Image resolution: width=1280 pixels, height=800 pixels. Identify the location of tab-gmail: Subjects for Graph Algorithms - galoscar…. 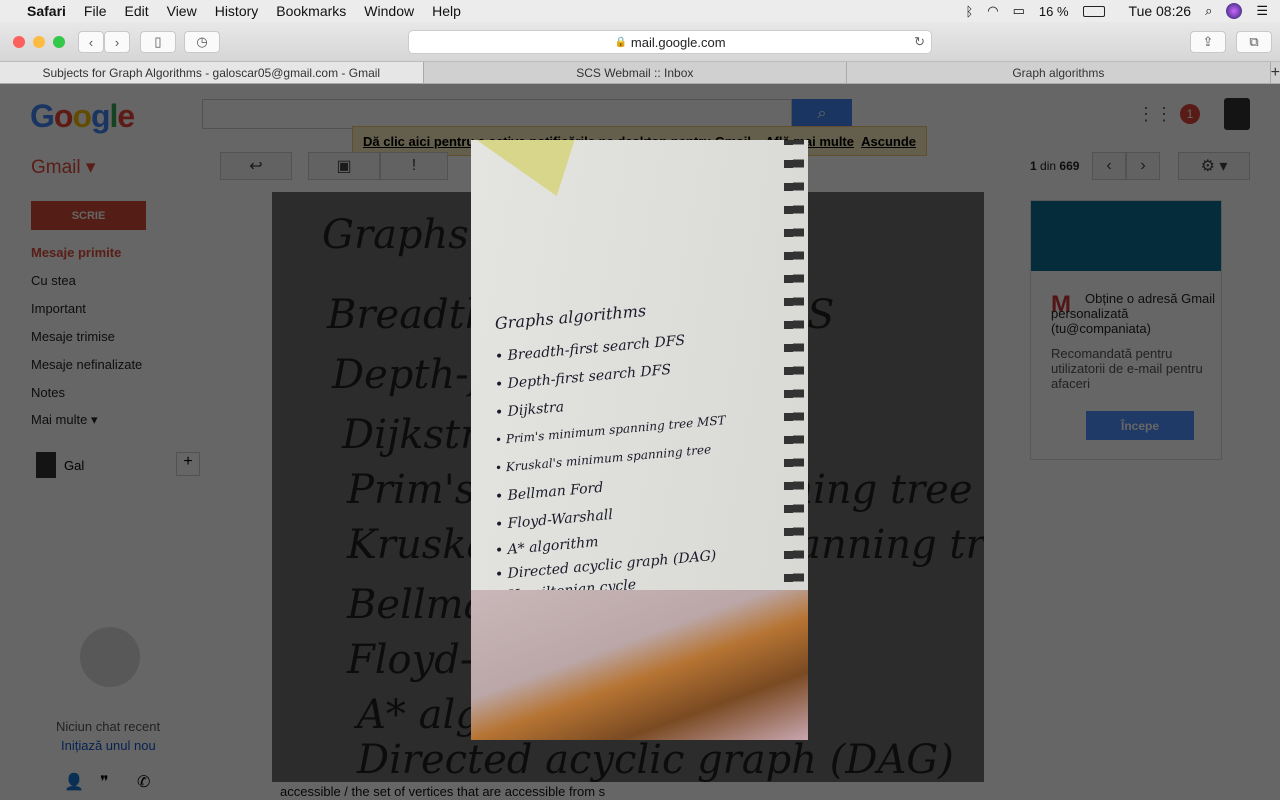
(212, 72).